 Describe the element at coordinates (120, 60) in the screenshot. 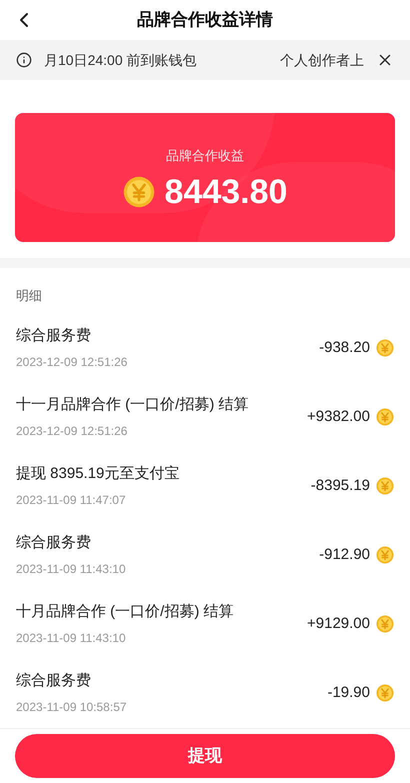

I see `notice-text: 月10日24:00 前到账钱包` at that location.